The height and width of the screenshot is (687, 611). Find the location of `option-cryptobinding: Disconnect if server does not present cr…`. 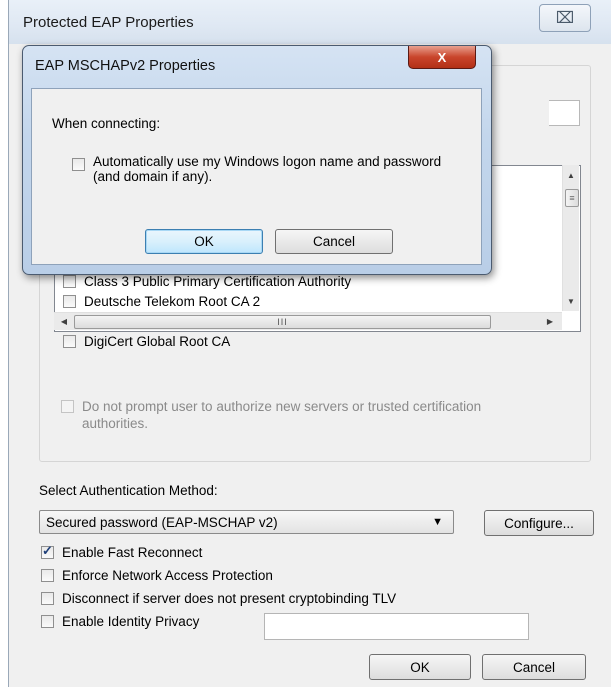

option-cryptobinding: Disconnect if server does not present cr… is located at coordinates (218, 598).